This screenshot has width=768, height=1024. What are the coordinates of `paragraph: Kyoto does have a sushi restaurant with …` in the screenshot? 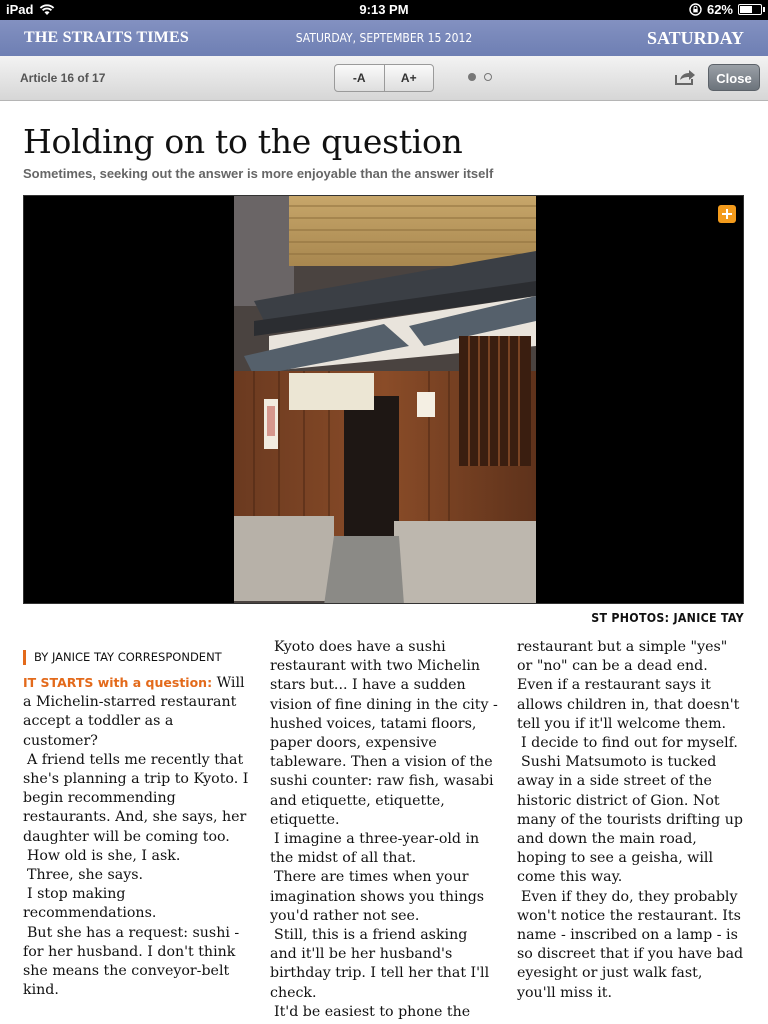 It's located at (384, 733).